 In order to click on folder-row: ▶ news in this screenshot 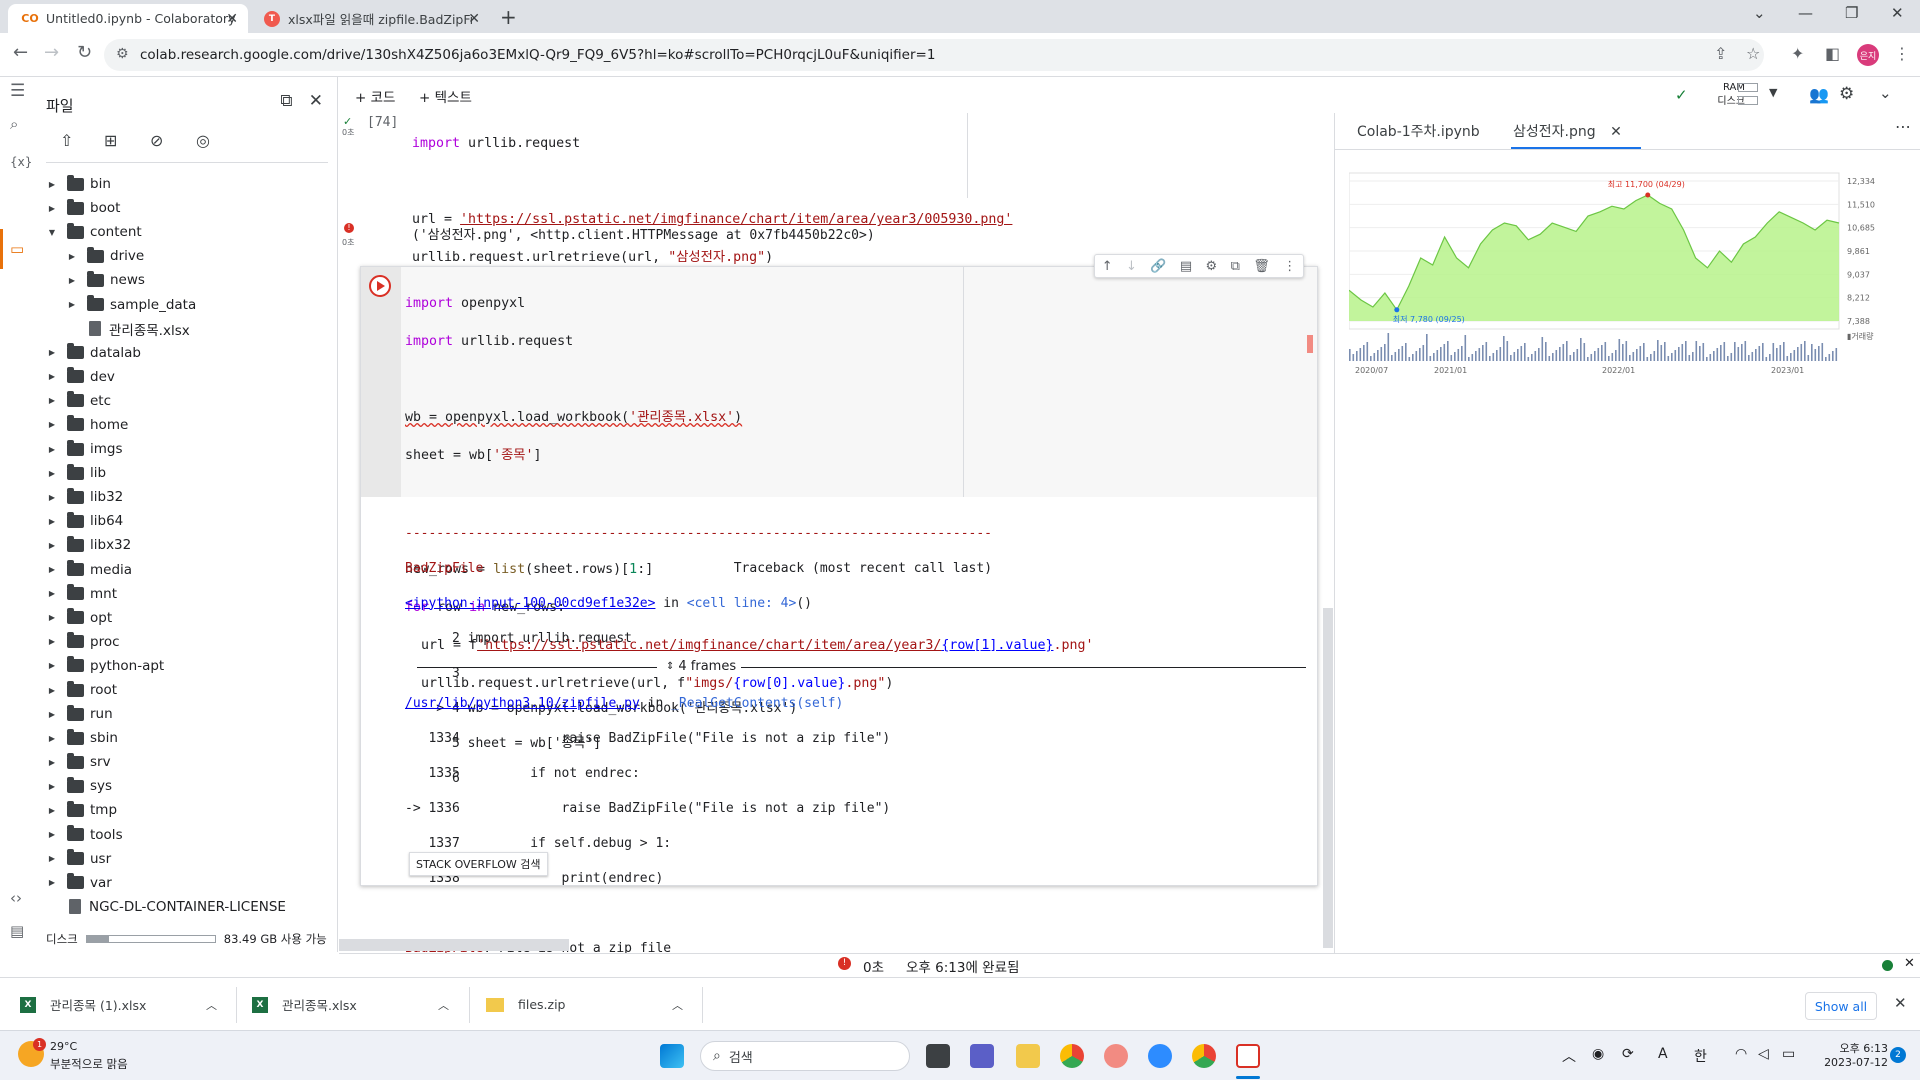, I will do `click(188, 280)`.